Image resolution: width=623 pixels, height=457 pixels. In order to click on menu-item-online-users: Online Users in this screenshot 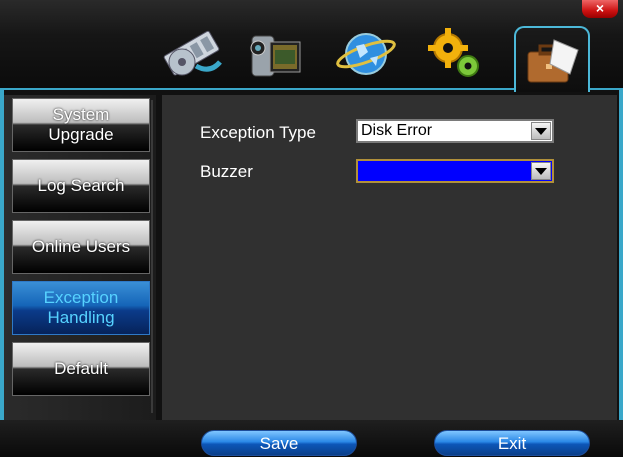, I will do `click(81, 247)`.